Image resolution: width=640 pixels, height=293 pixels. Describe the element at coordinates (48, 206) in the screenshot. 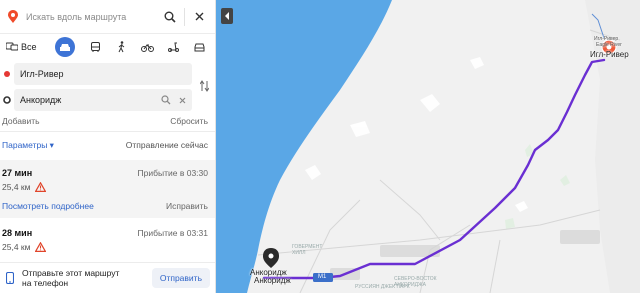

I see `route-1-details-link: Посмотреть подробнее` at that location.